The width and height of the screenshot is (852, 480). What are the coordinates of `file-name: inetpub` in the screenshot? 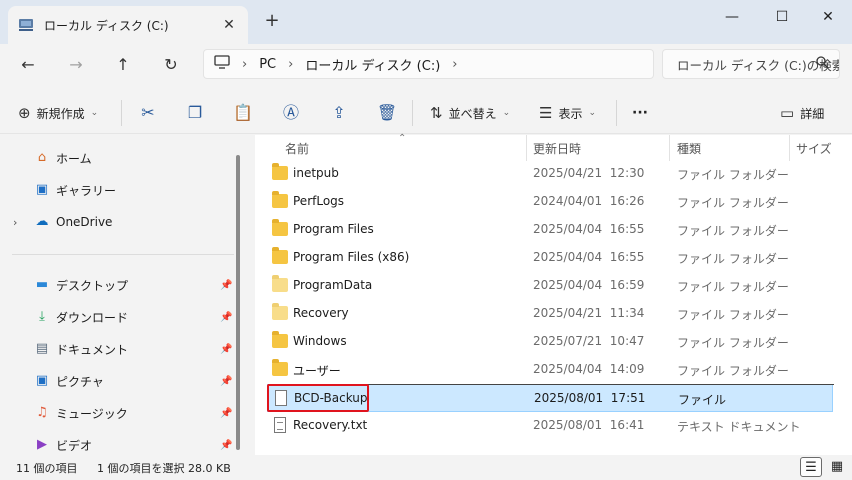 It's located at (316, 173).